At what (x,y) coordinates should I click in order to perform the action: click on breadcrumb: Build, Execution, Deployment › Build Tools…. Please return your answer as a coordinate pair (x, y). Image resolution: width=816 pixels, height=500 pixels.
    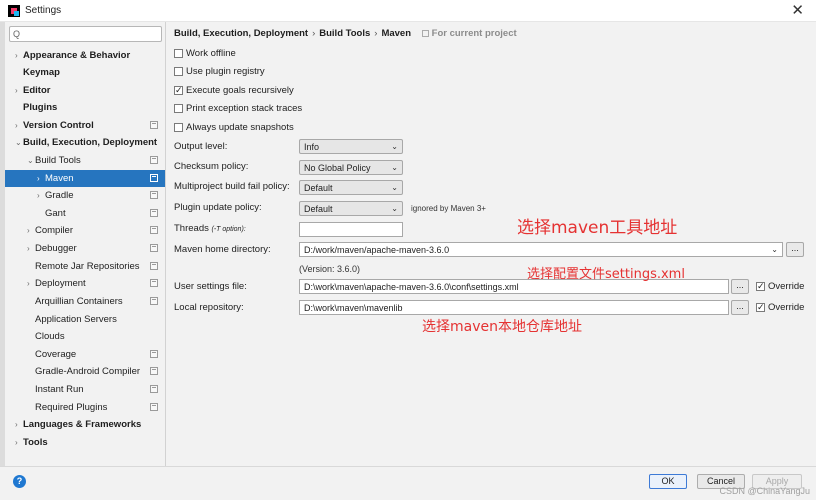
    Looking at the image, I should click on (345, 35).